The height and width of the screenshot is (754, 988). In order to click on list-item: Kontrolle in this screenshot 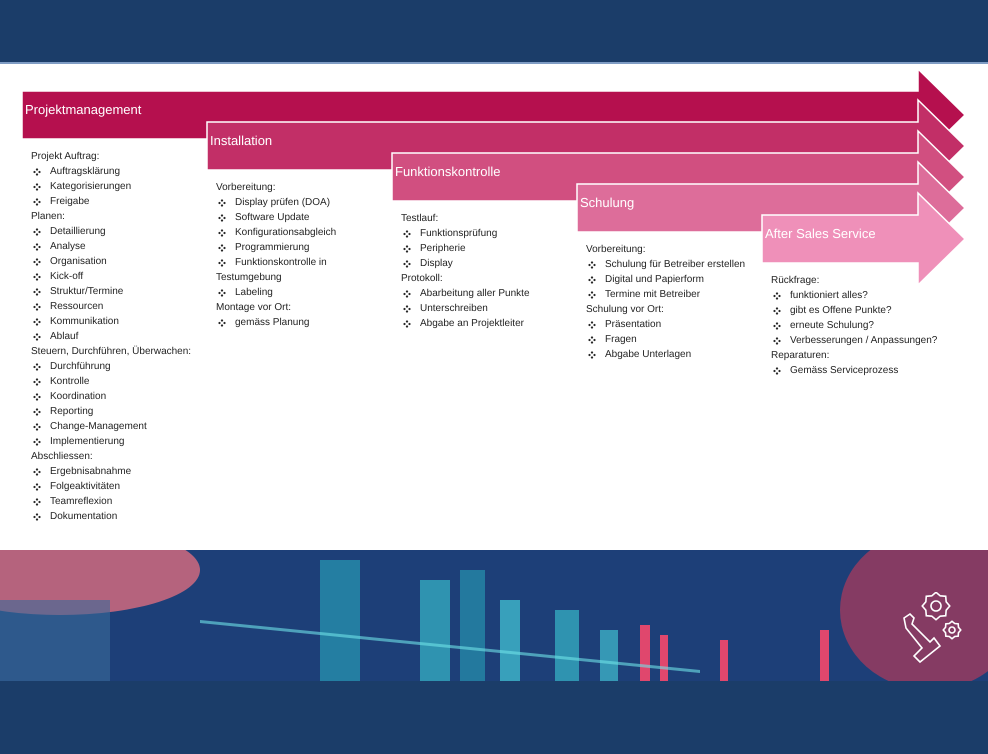, I will do `click(70, 382)`.